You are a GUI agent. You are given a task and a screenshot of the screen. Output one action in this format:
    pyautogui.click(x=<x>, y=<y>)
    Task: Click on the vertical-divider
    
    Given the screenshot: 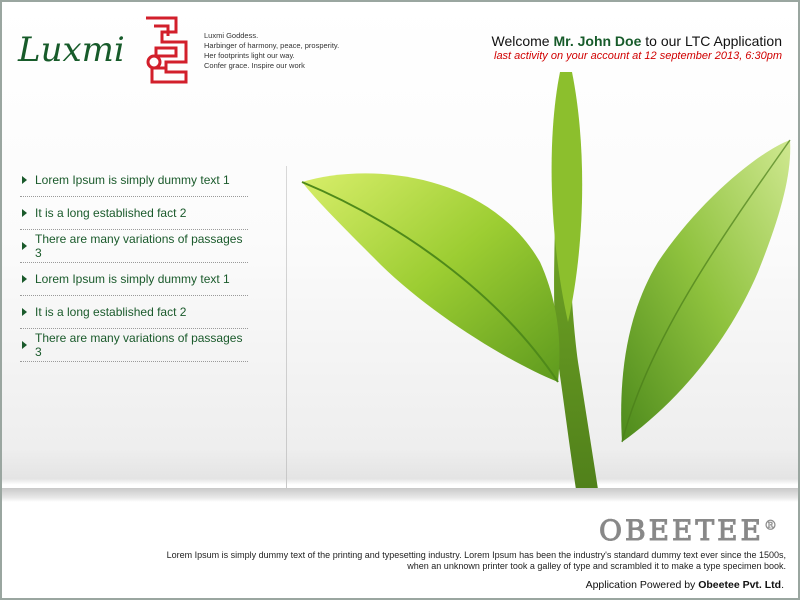 What is the action you would take?
    pyautogui.click(x=286, y=328)
    